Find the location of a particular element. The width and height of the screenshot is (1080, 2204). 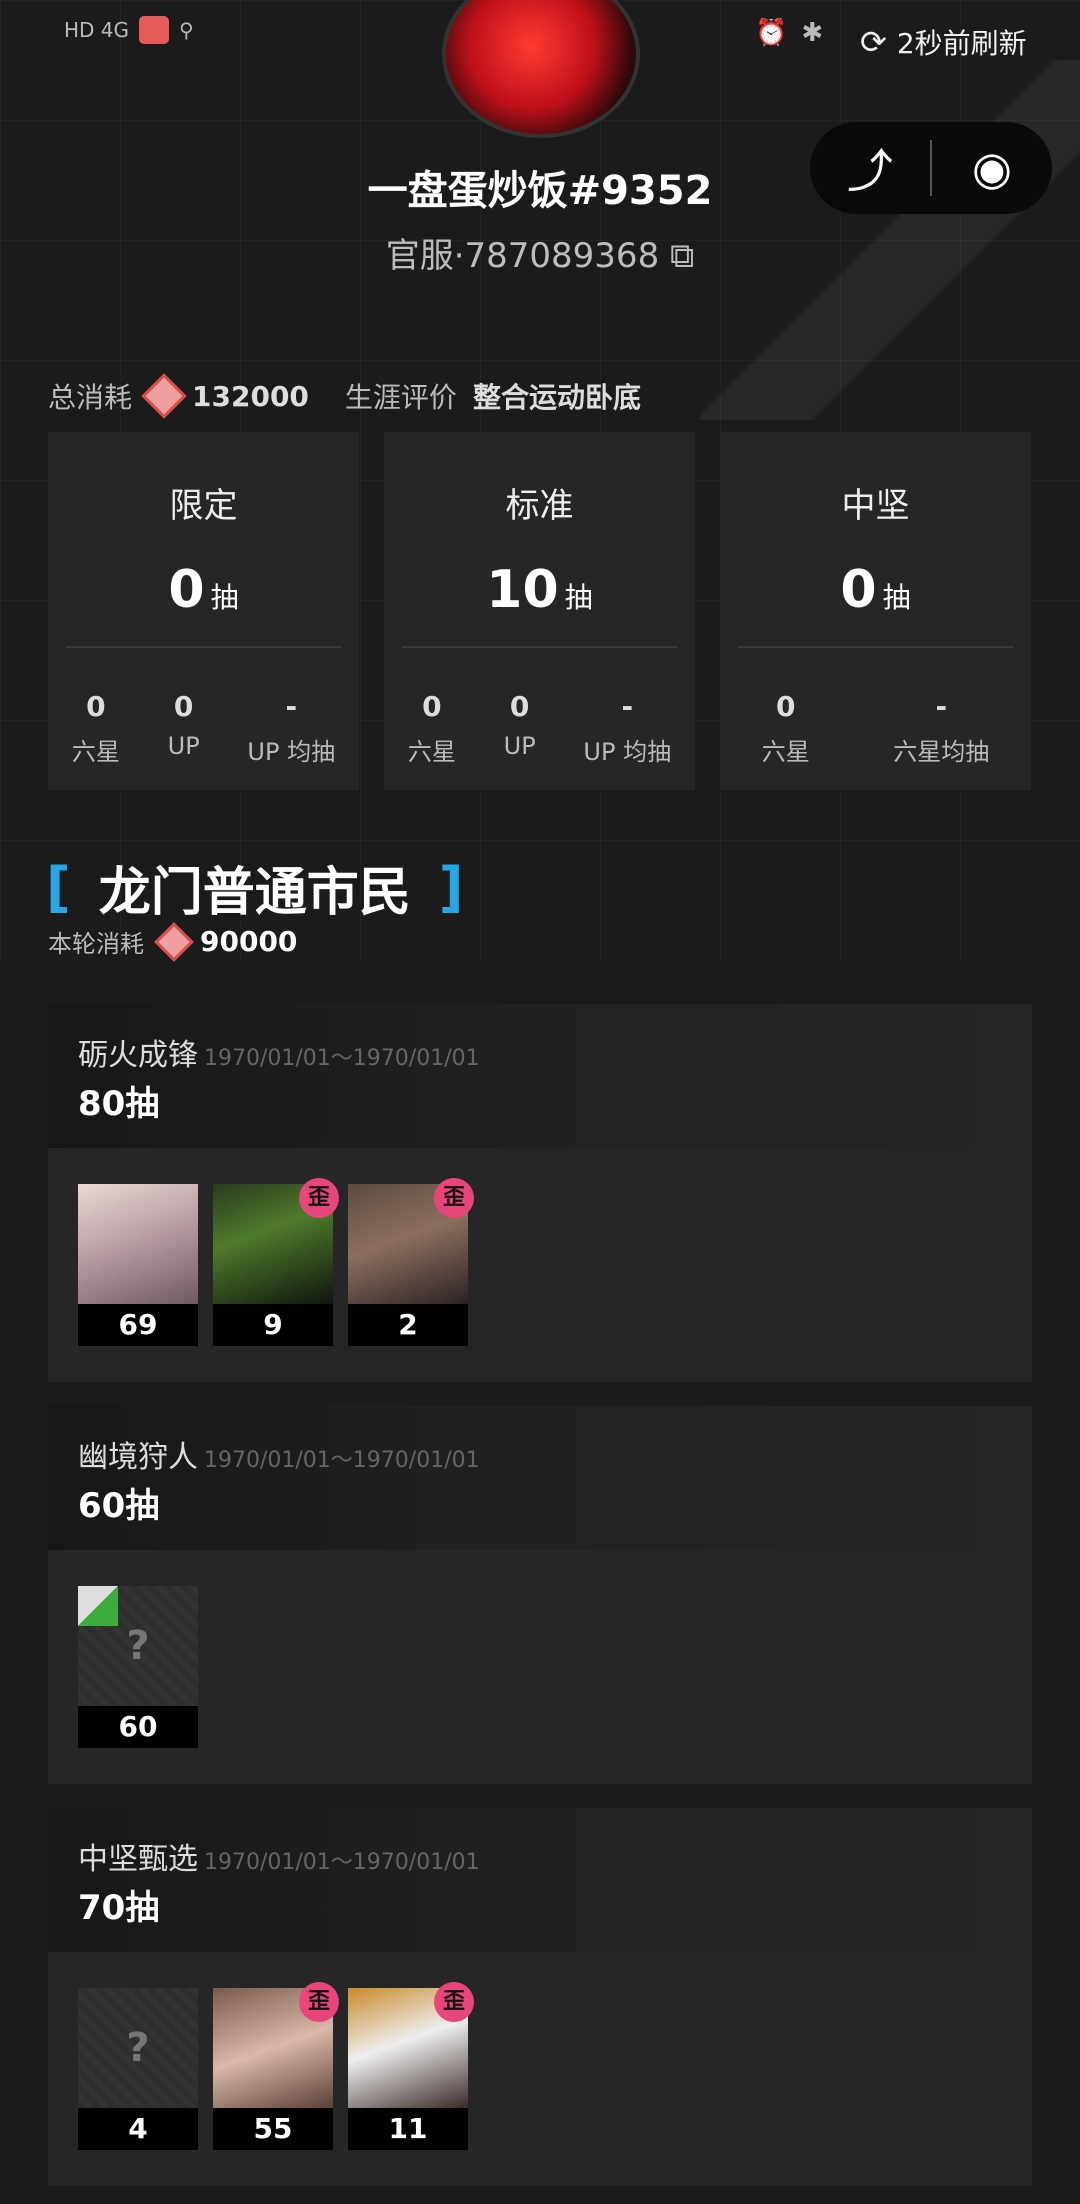

operator-list: 69 9 歪 2 歪 is located at coordinates (276, 1263).